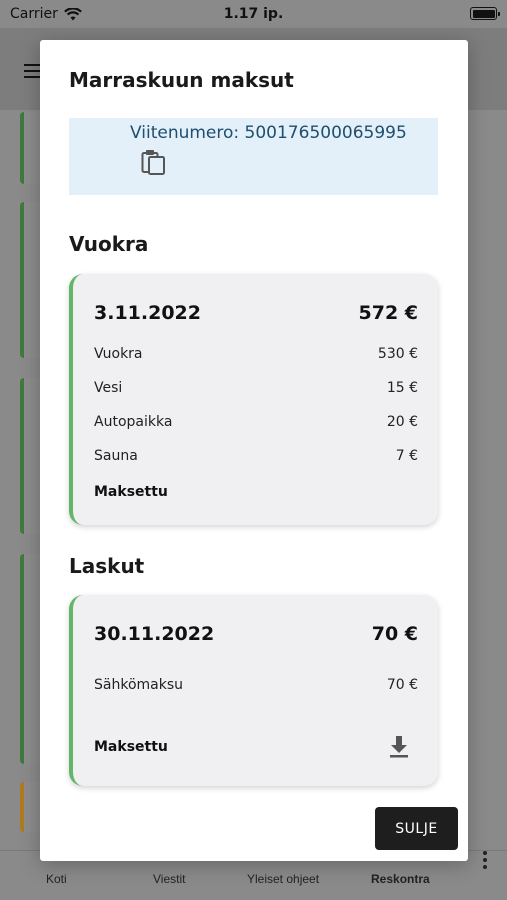  I want to click on rent-card-header: 3.11.2022 572 €, so click(256, 313).